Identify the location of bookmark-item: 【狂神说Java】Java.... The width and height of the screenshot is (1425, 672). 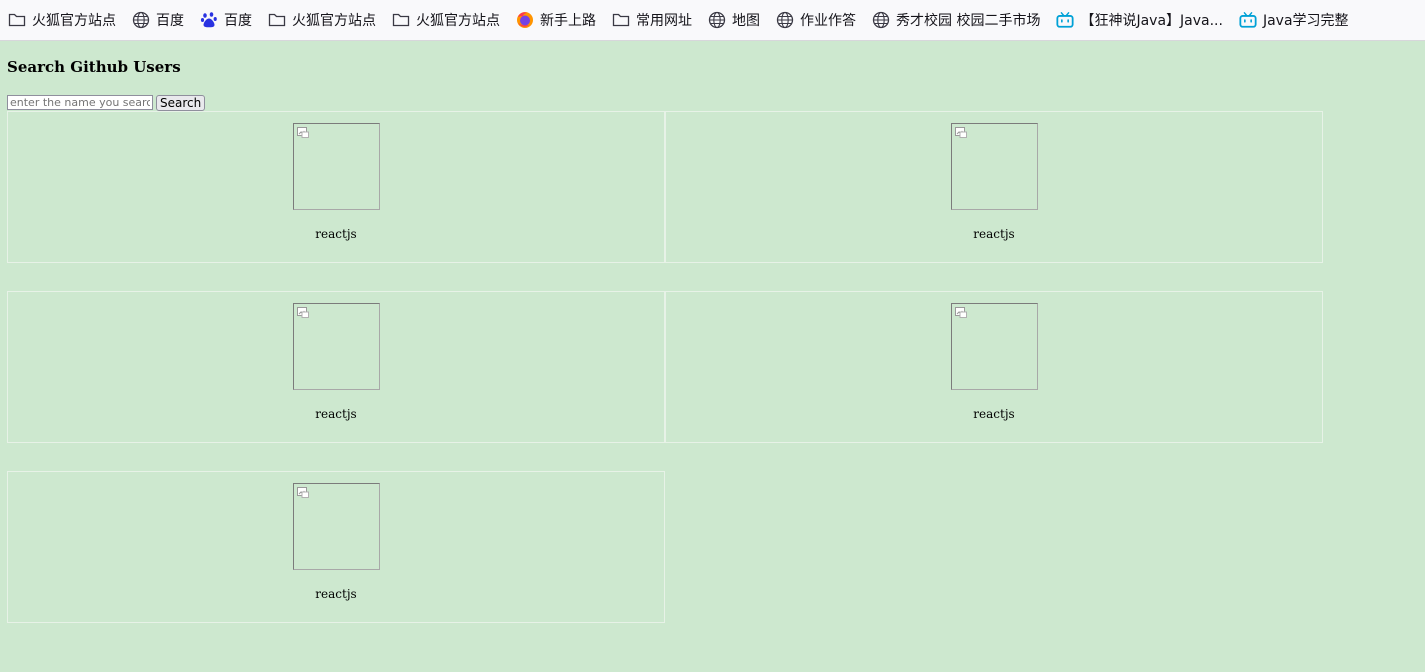
(1138, 20).